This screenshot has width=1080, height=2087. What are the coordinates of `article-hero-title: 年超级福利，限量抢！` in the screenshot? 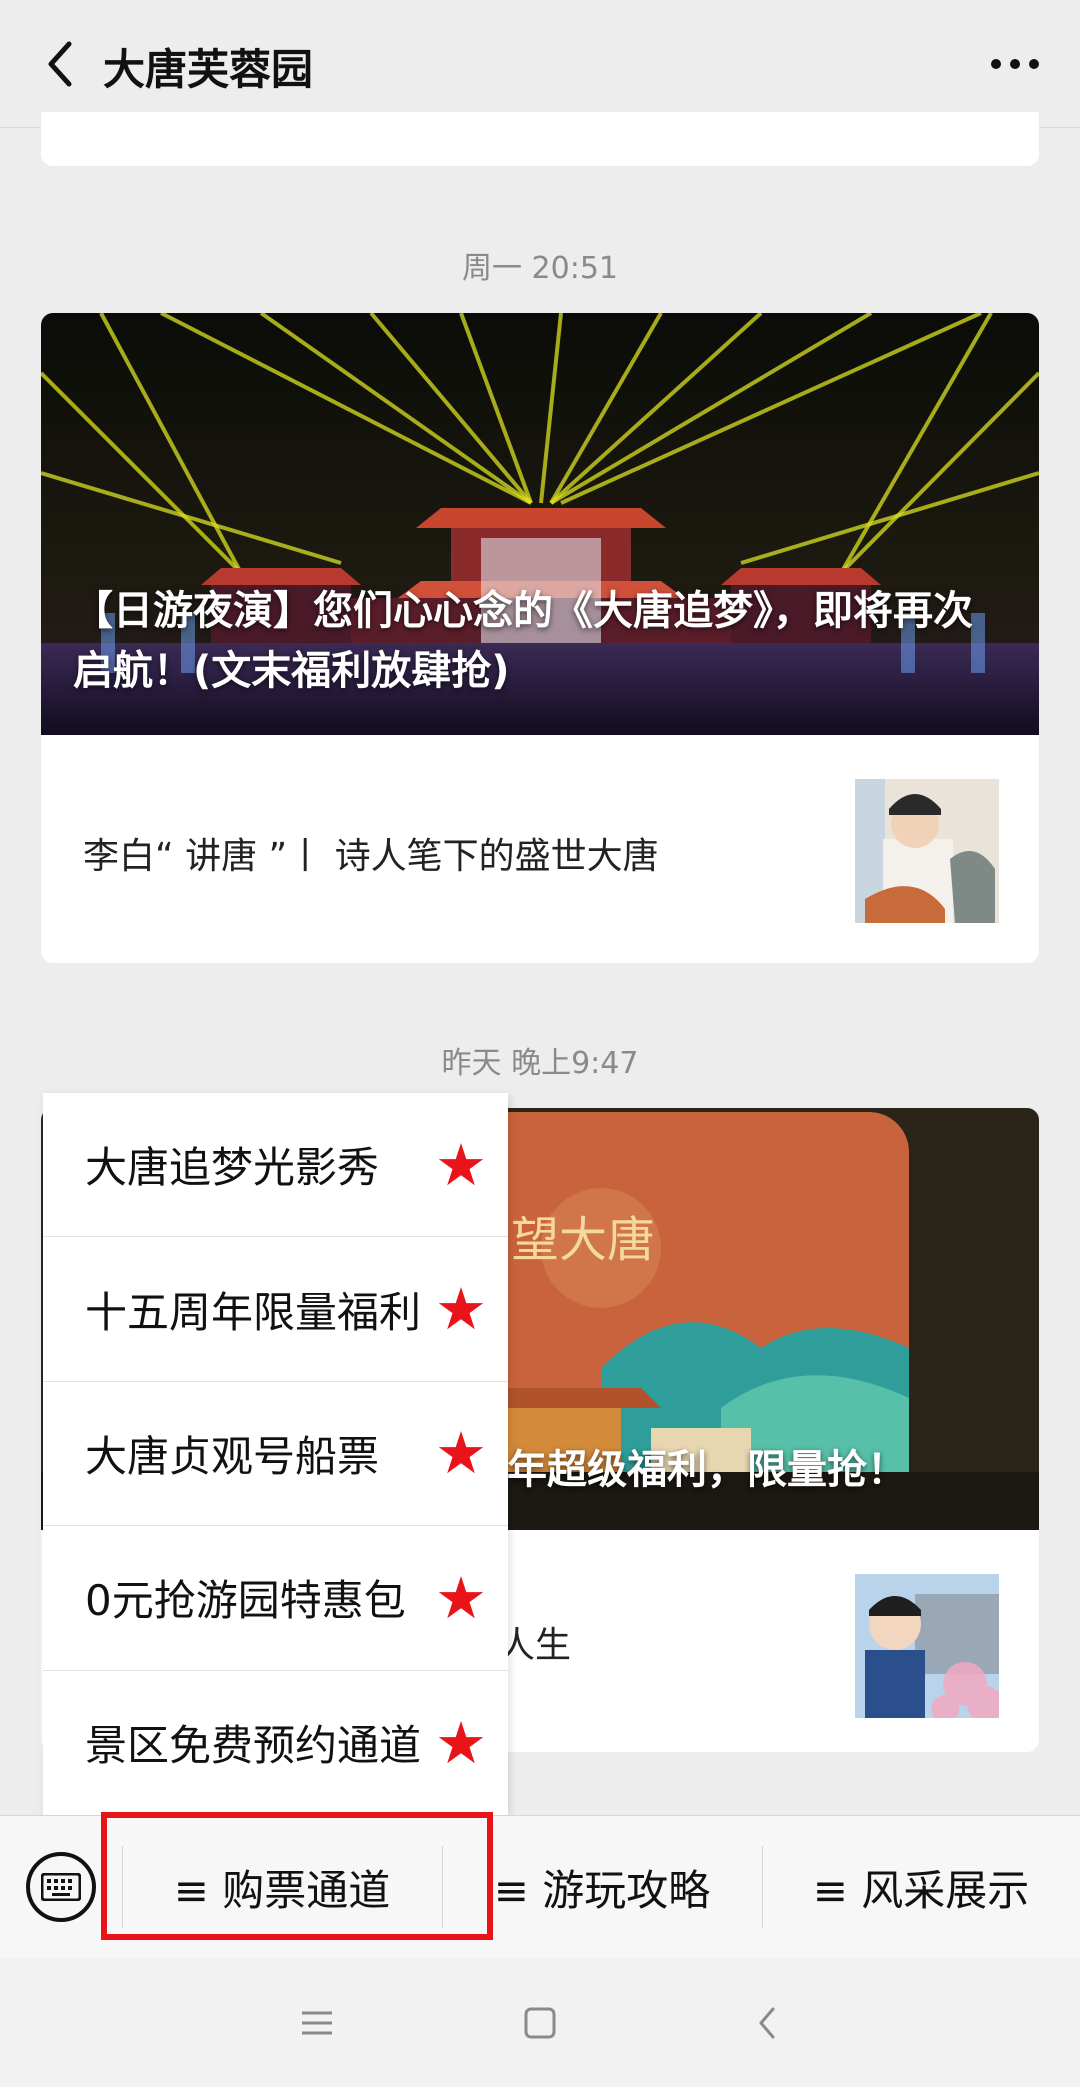 It's located at (707, 1470).